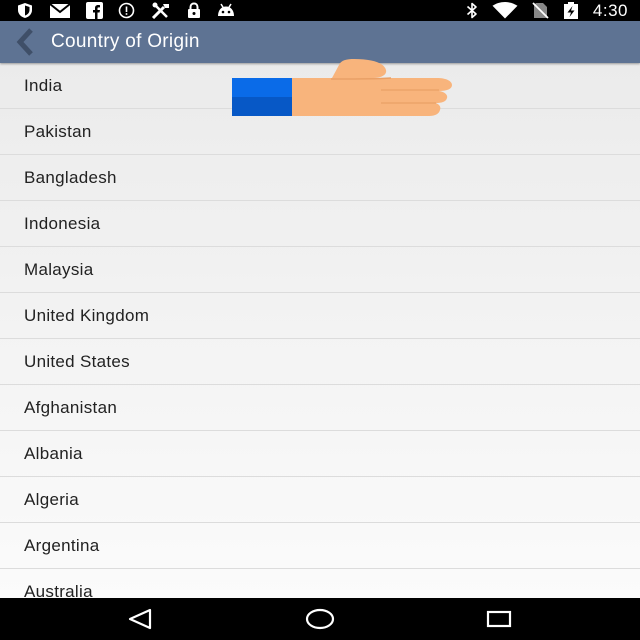 The image size is (640, 640). What do you see at coordinates (505, 10) in the screenshot?
I see `wifi-icon` at bounding box center [505, 10].